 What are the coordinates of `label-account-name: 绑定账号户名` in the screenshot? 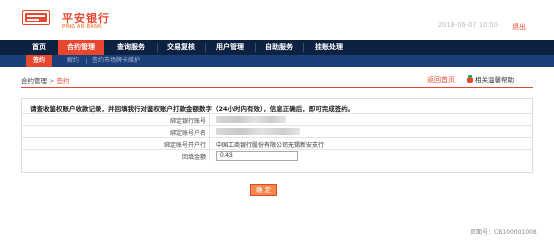 It's located at (187, 133).